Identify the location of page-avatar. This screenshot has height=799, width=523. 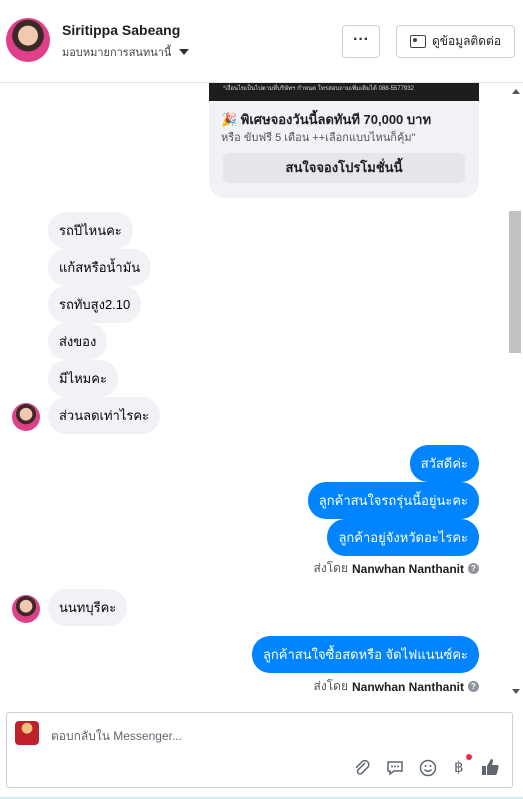
(27, 733).